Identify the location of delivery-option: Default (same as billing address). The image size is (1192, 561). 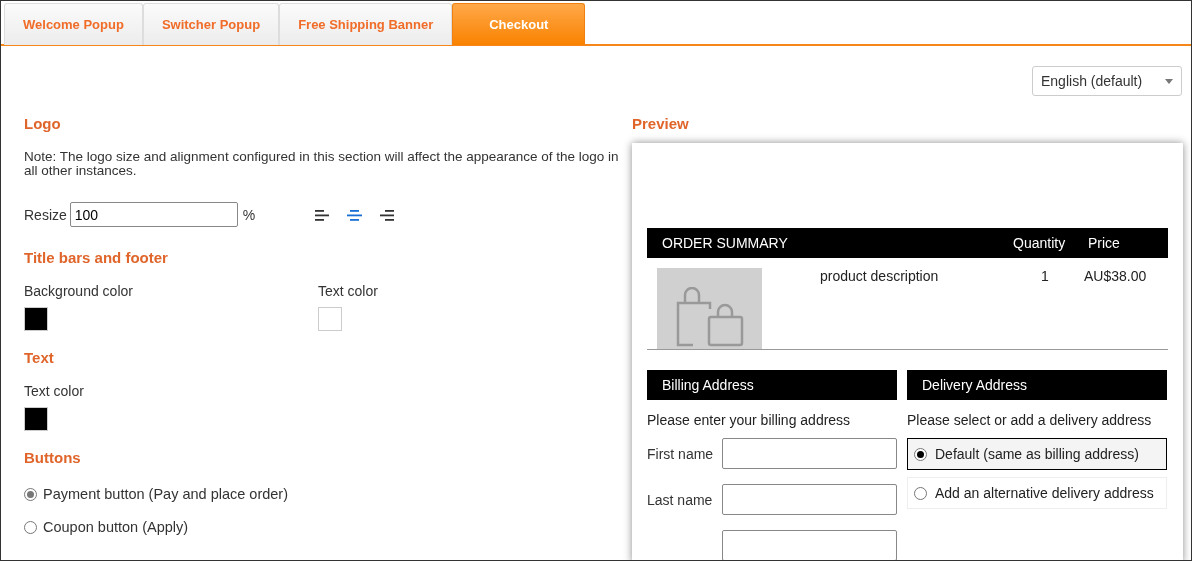
(1037, 454).